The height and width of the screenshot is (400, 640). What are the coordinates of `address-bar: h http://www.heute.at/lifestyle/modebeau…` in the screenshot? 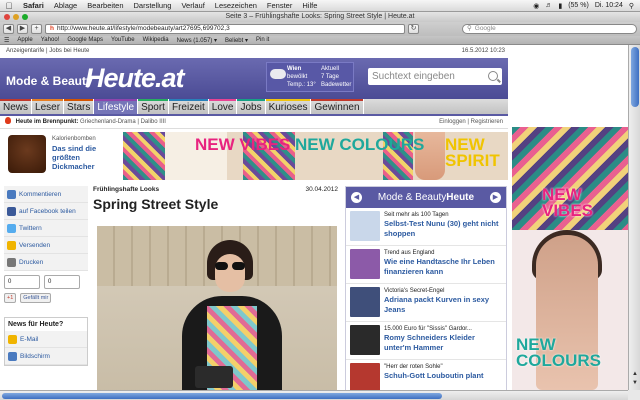 It's located at (225, 29).